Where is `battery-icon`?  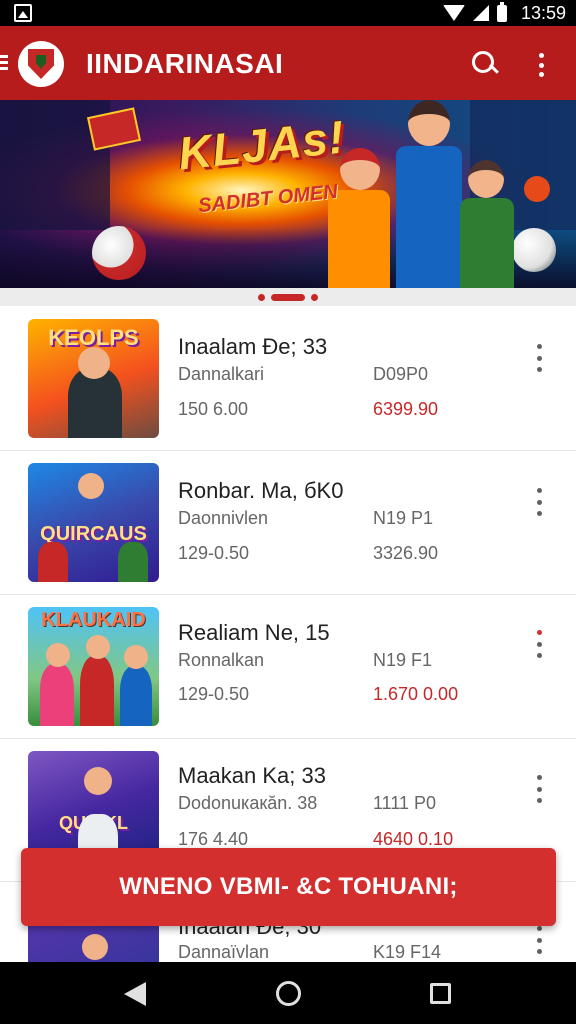 battery-icon is located at coordinates (501, 11).